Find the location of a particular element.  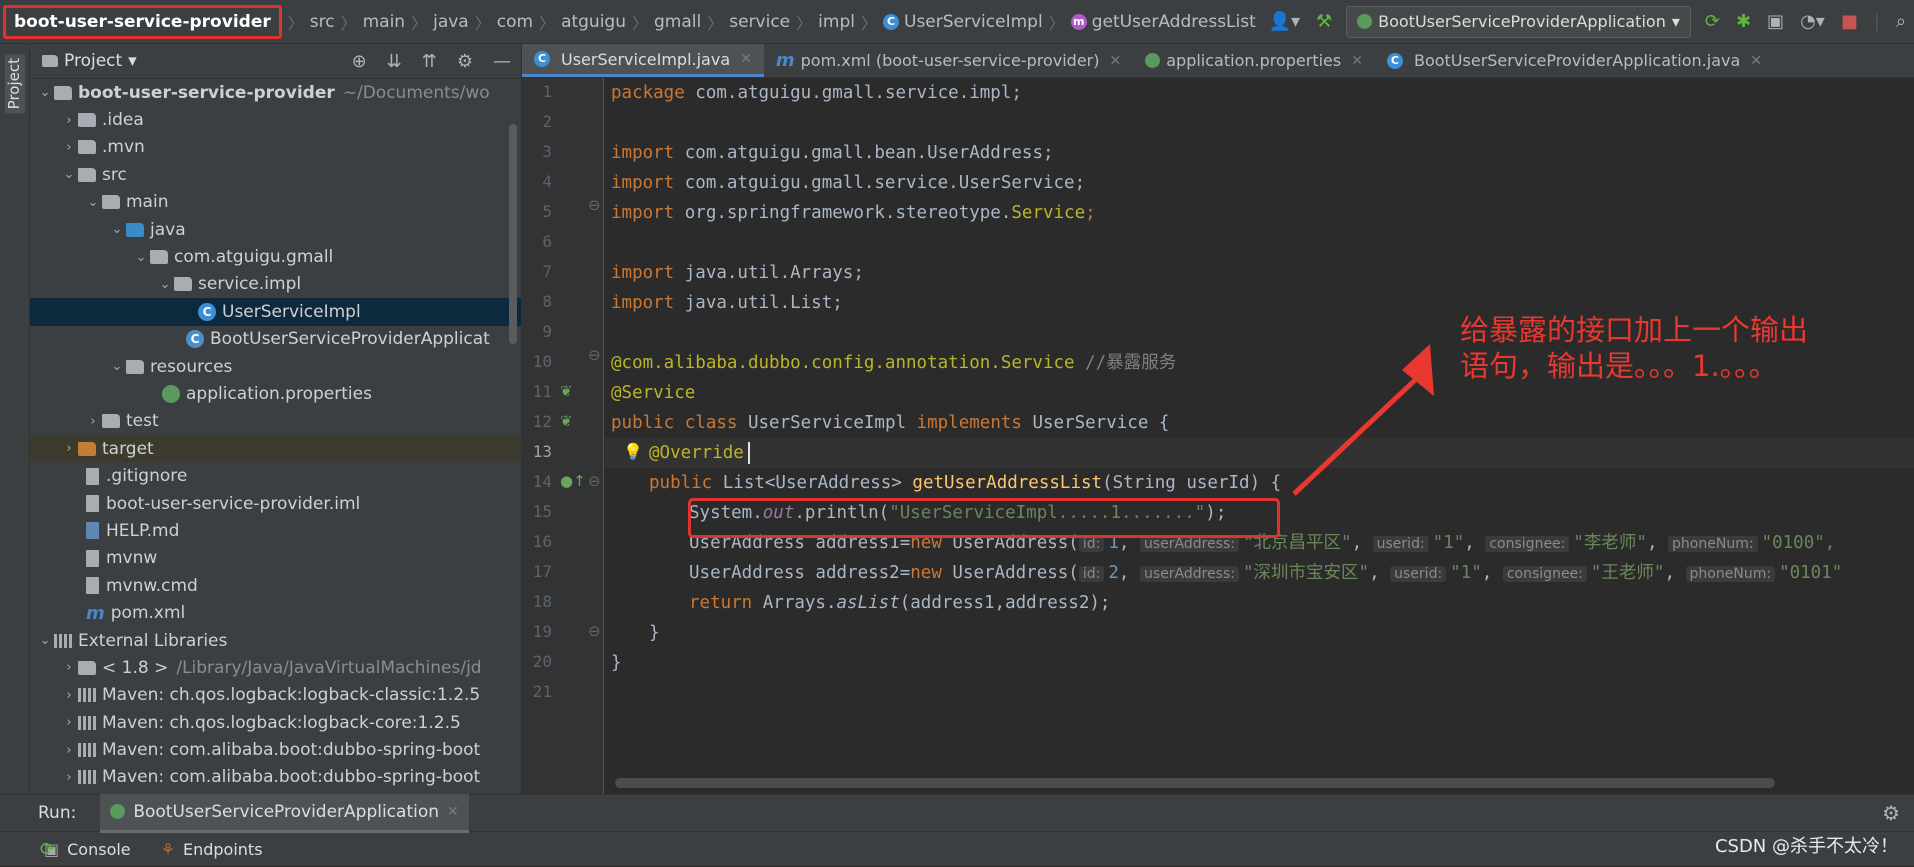

tree-item: ⌄ service.impl is located at coordinates (275, 284).